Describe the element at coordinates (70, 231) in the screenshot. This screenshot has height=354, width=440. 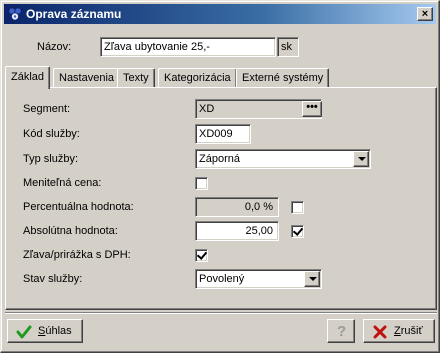
I see `absolutna-hodnota-label: Absolútna hodnota:` at that location.